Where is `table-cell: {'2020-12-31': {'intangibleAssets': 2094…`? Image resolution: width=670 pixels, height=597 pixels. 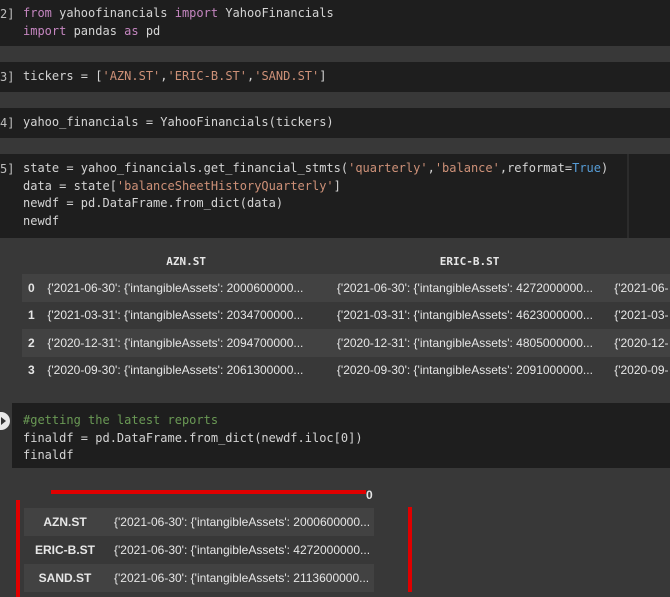
table-cell: {'2020-12-31': {'intangibleAssets': 2094… is located at coordinates (175, 342).